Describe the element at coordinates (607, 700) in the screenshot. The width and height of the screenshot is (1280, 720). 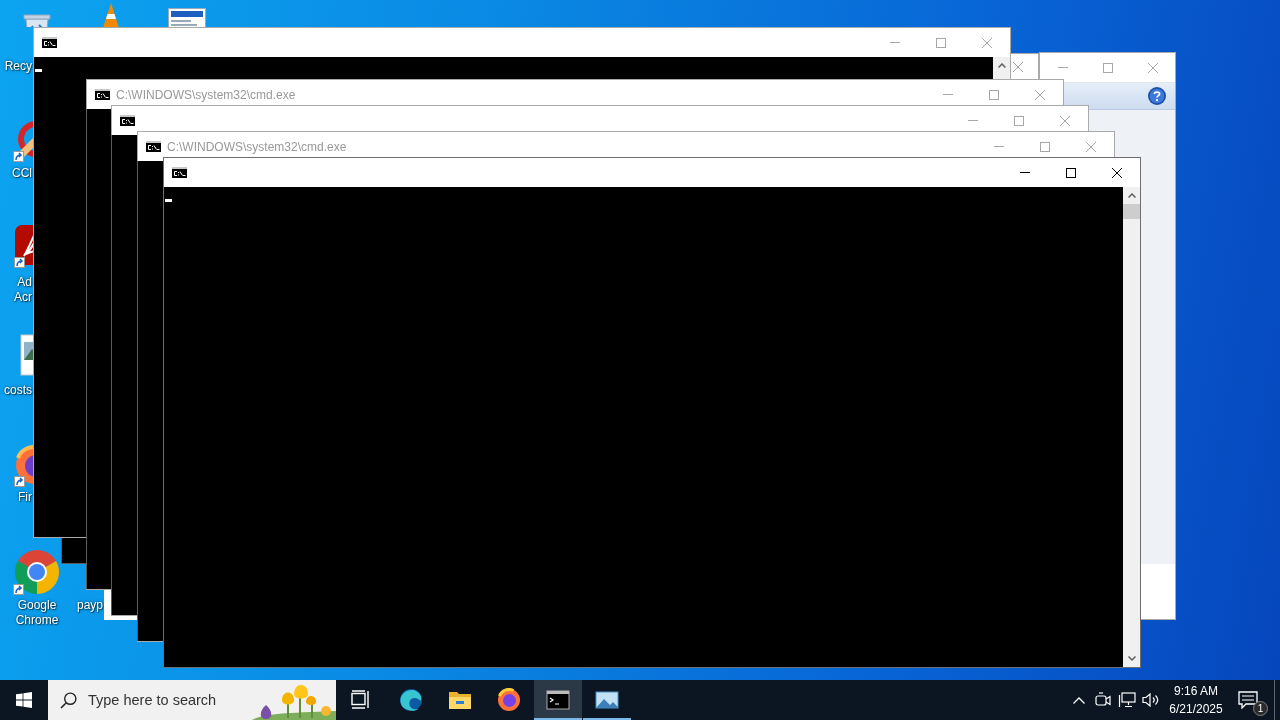
I see `picture-icon` at that location.